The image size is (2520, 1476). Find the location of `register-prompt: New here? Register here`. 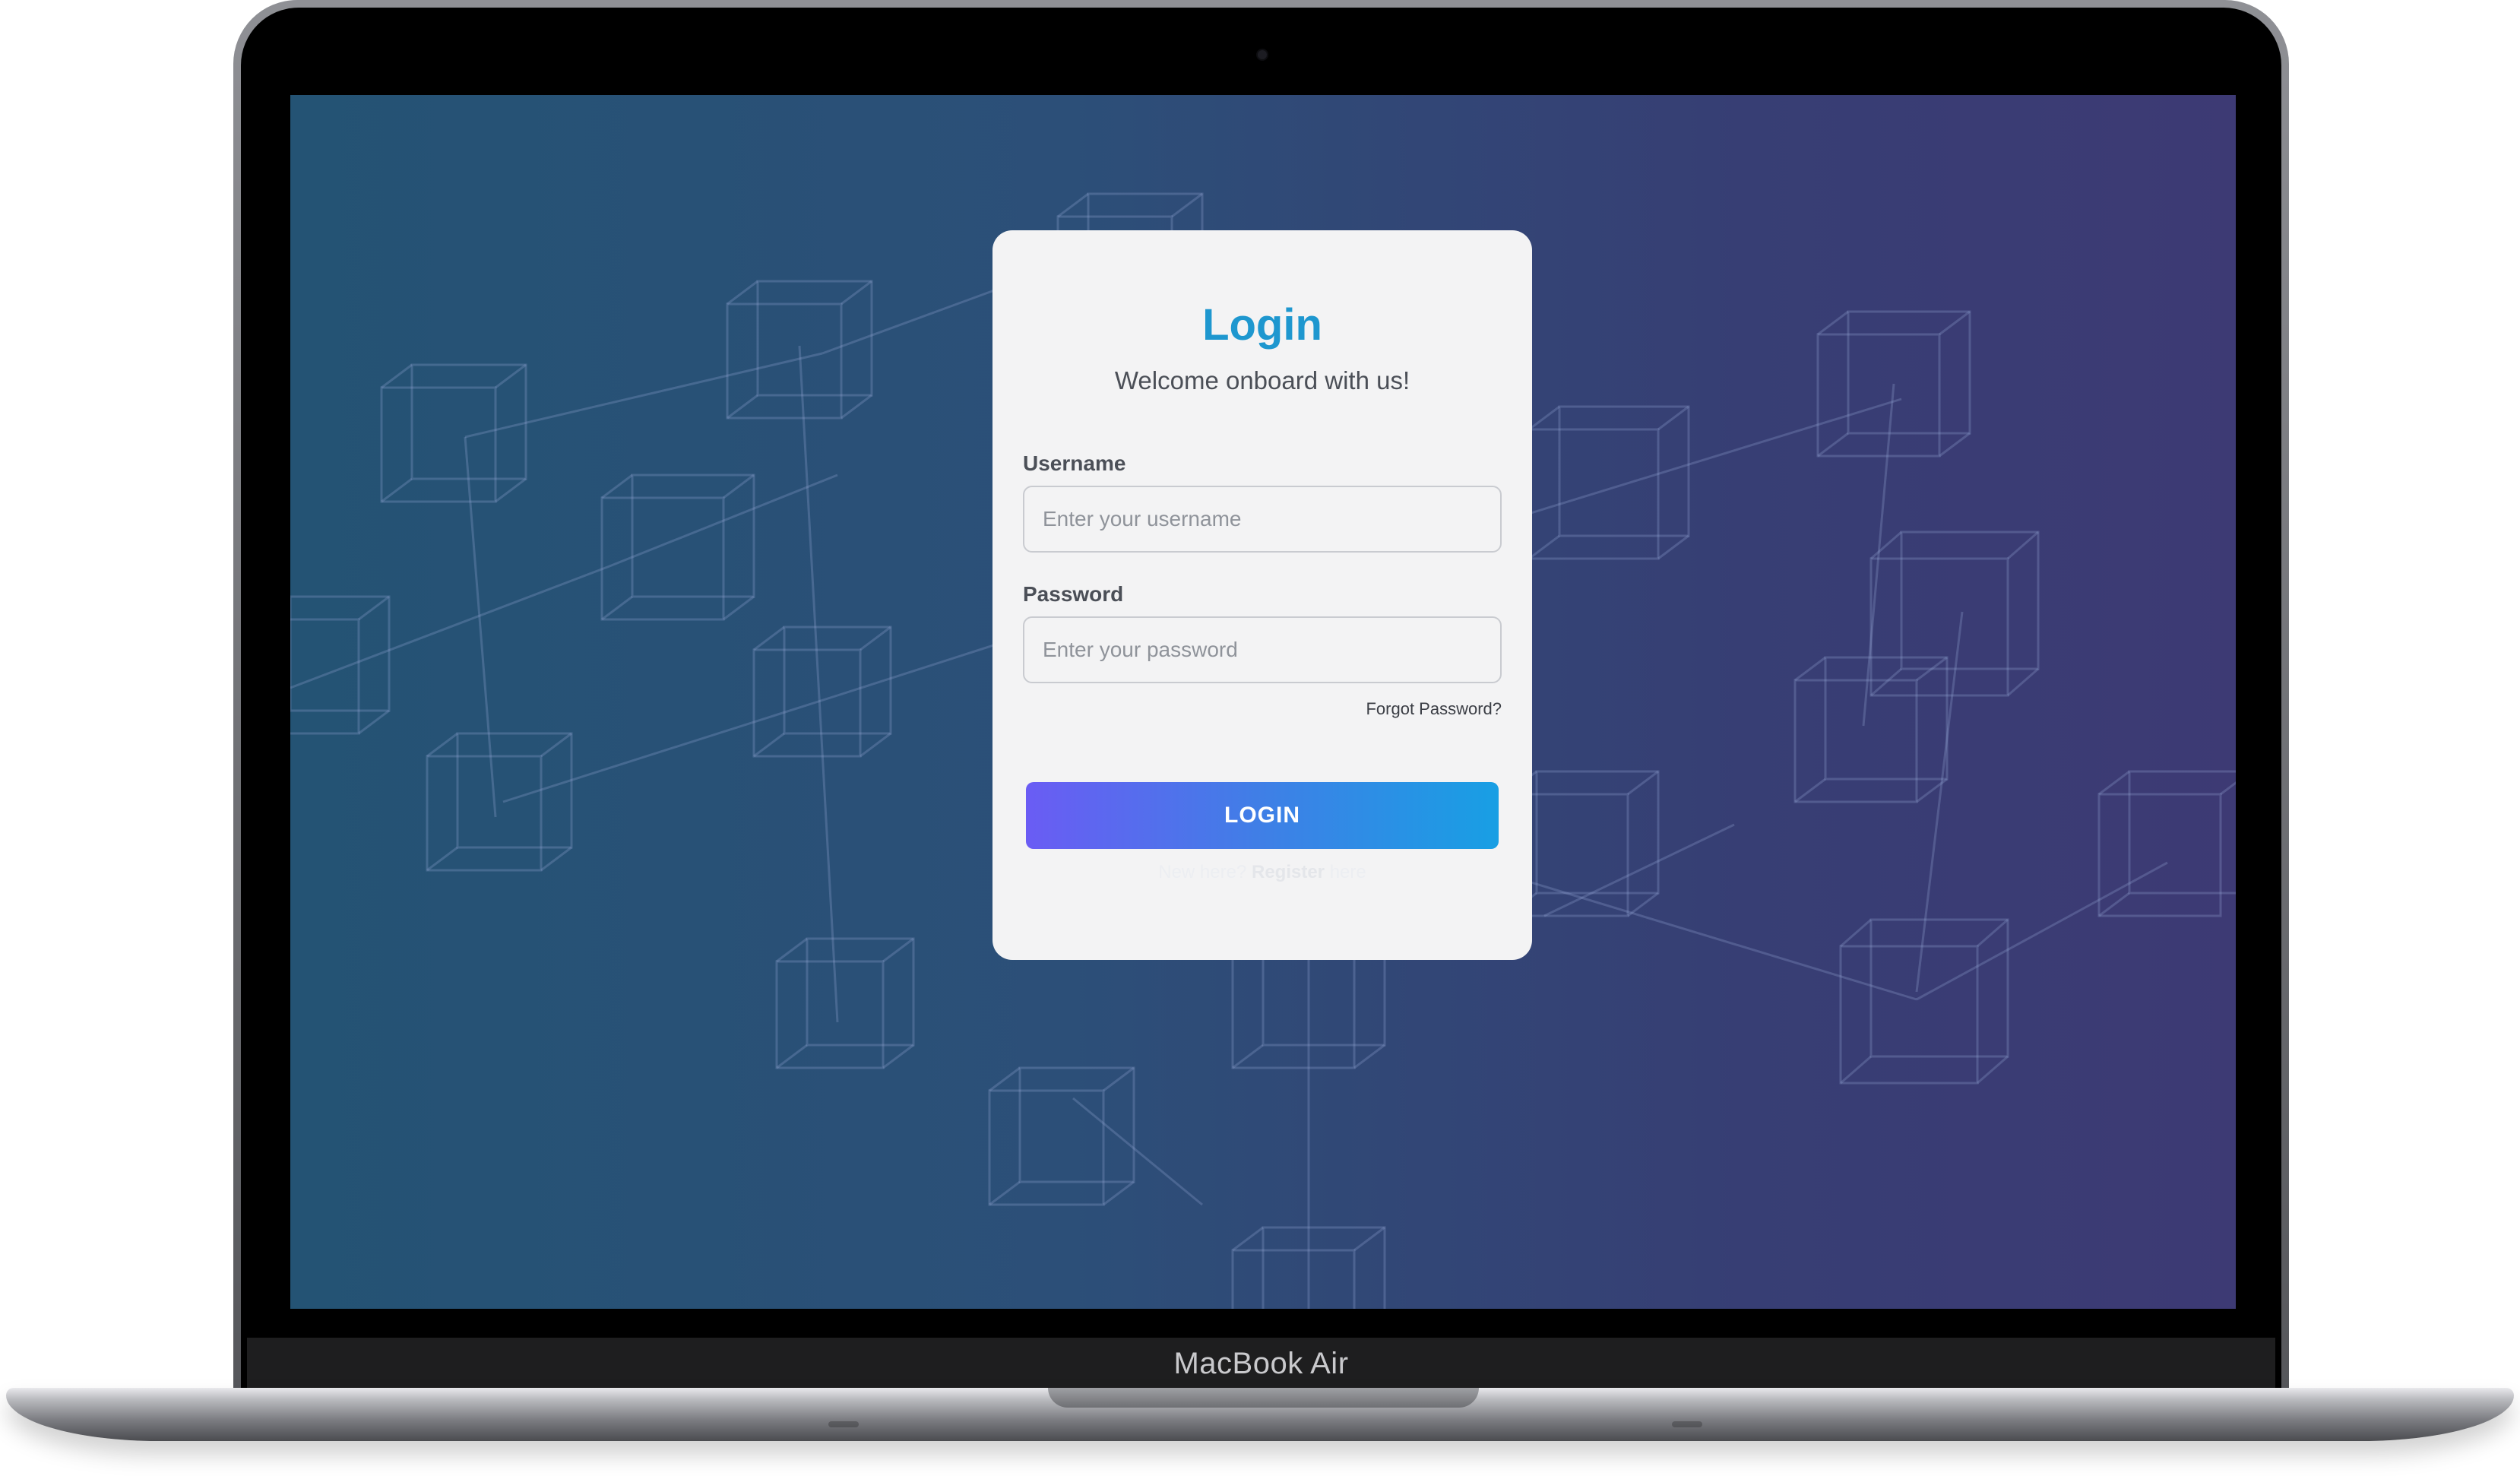

register-prompt: New here? Register here is located at coordinates (1262, 873).